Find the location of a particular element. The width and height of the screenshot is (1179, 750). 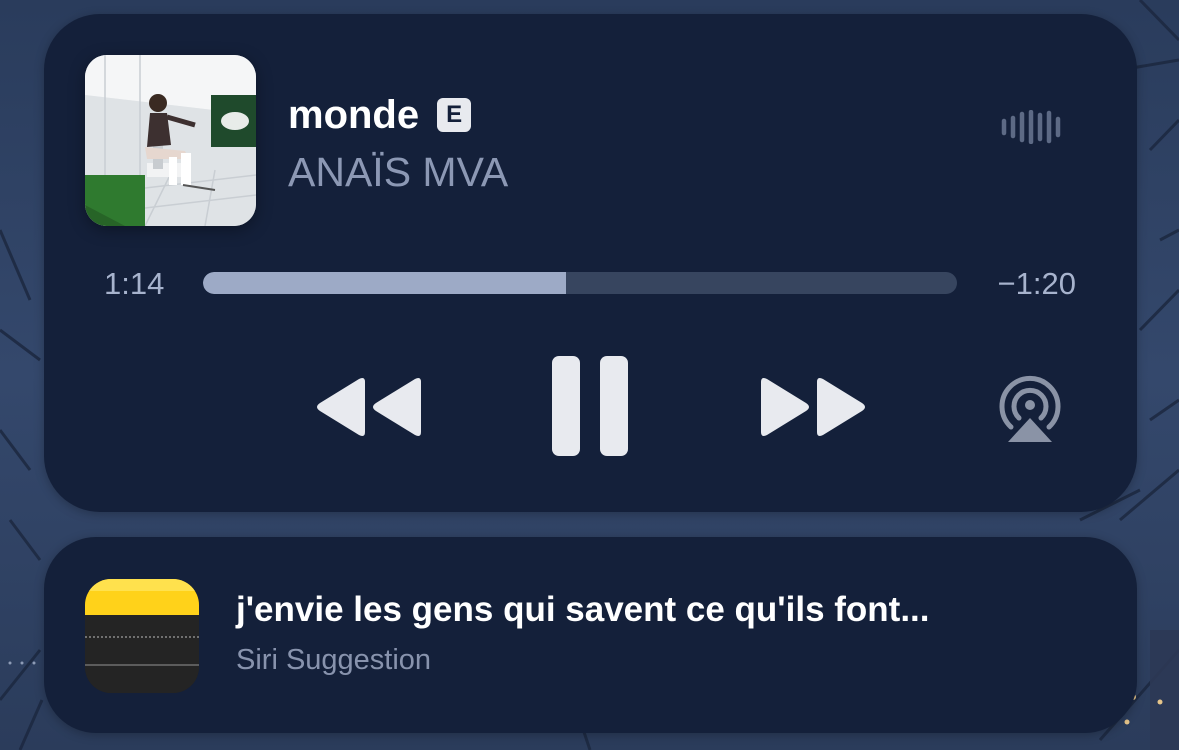

pause-button is located at coordinates (590, 406).